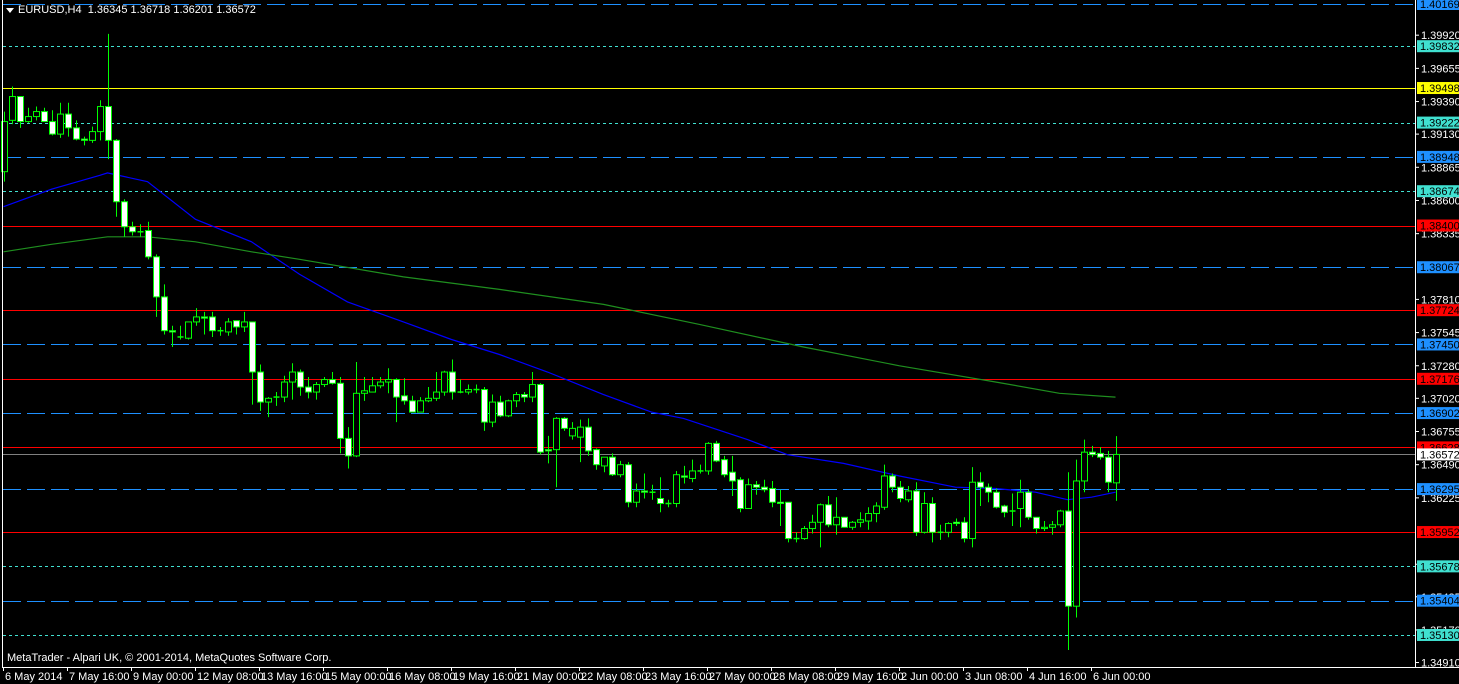 This screenshot has width=1459, height=684. What do you see at coordinates (486, 677) in the screenshot?
I see `time-tick-label: 19 May 16:00` at bounding box center [486, 677].